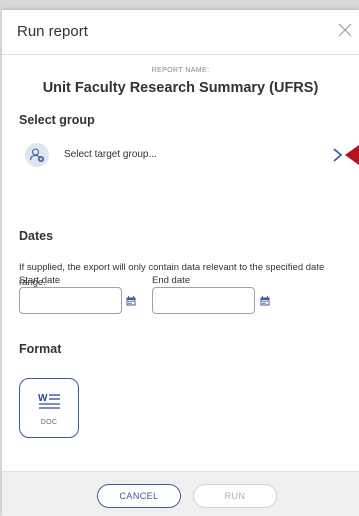 This screenshot has width=359, height=516. What do you see at coordinates (338, 155) in the screenshot?
I see `chevron-right-icon` at bounding box center [338, 155].